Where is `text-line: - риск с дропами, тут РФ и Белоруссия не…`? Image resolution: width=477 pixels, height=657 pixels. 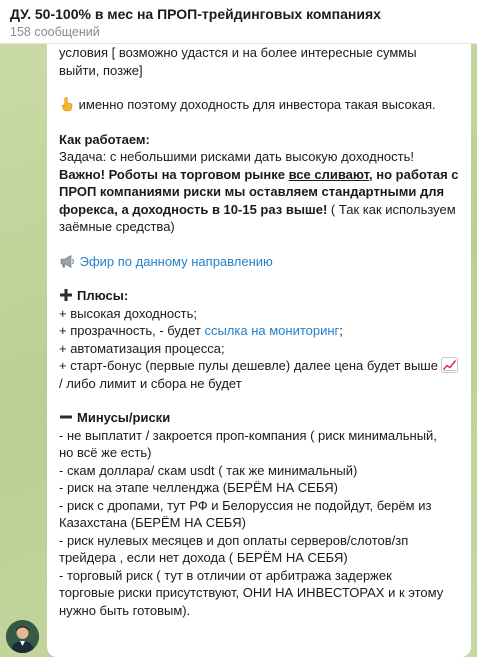
text-line: - риск с дропами, тут РФ и Белоруссия не… is located at coordinates (245, 505).